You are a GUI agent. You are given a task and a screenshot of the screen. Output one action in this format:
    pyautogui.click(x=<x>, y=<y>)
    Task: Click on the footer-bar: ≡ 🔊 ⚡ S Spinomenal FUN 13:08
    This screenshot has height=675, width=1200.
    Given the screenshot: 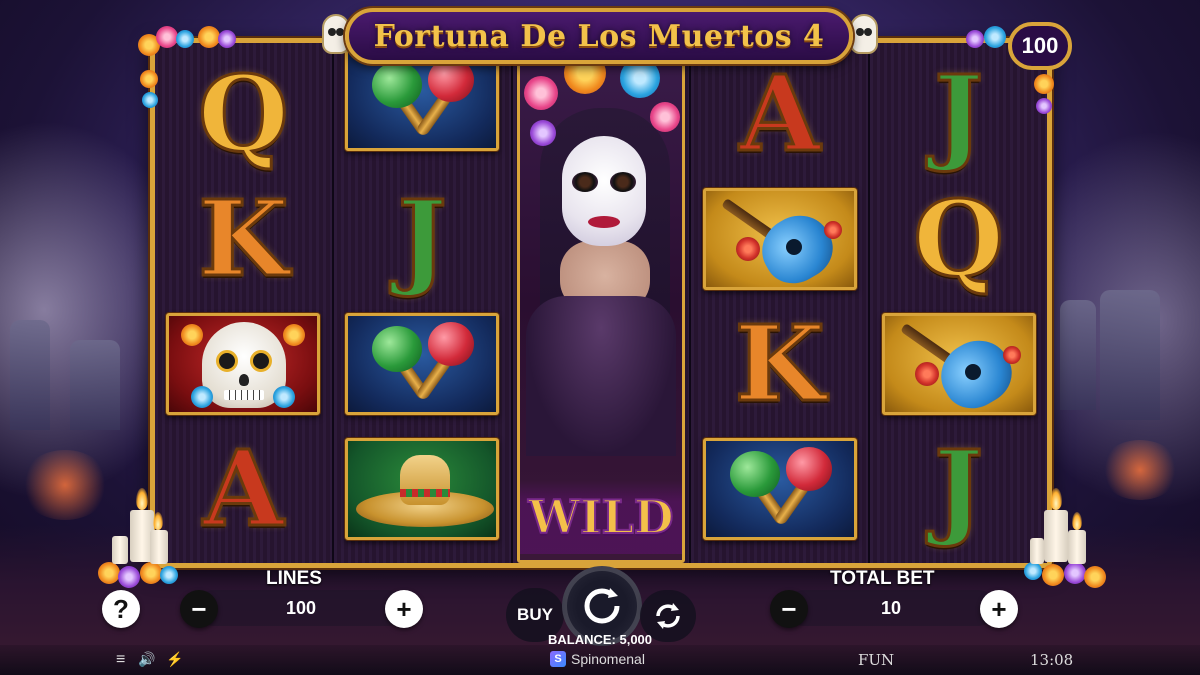 What is the action you would take?
    pyautogui.click(x=600, y=660)
    